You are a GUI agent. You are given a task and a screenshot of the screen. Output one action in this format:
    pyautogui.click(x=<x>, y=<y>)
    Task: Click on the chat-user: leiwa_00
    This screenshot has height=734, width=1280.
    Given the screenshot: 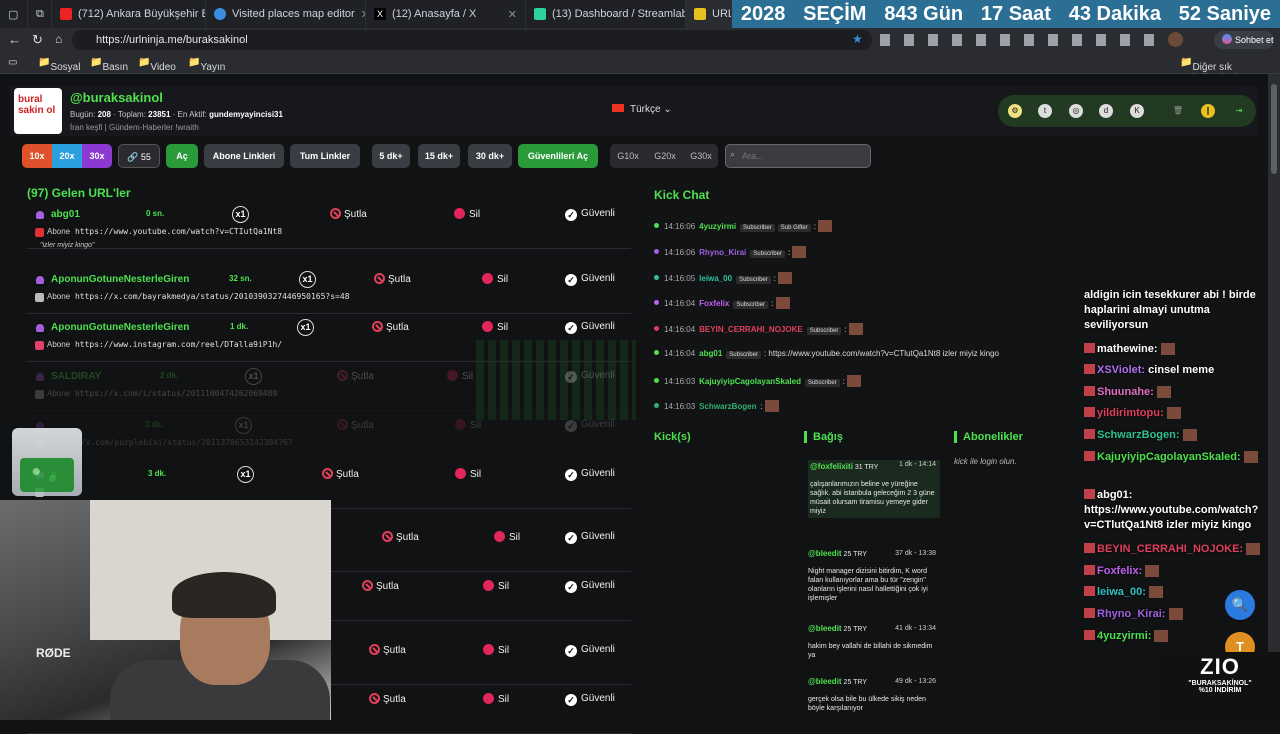 What is the action you would take?
    pyautogui.click(x=715, y=278)
    